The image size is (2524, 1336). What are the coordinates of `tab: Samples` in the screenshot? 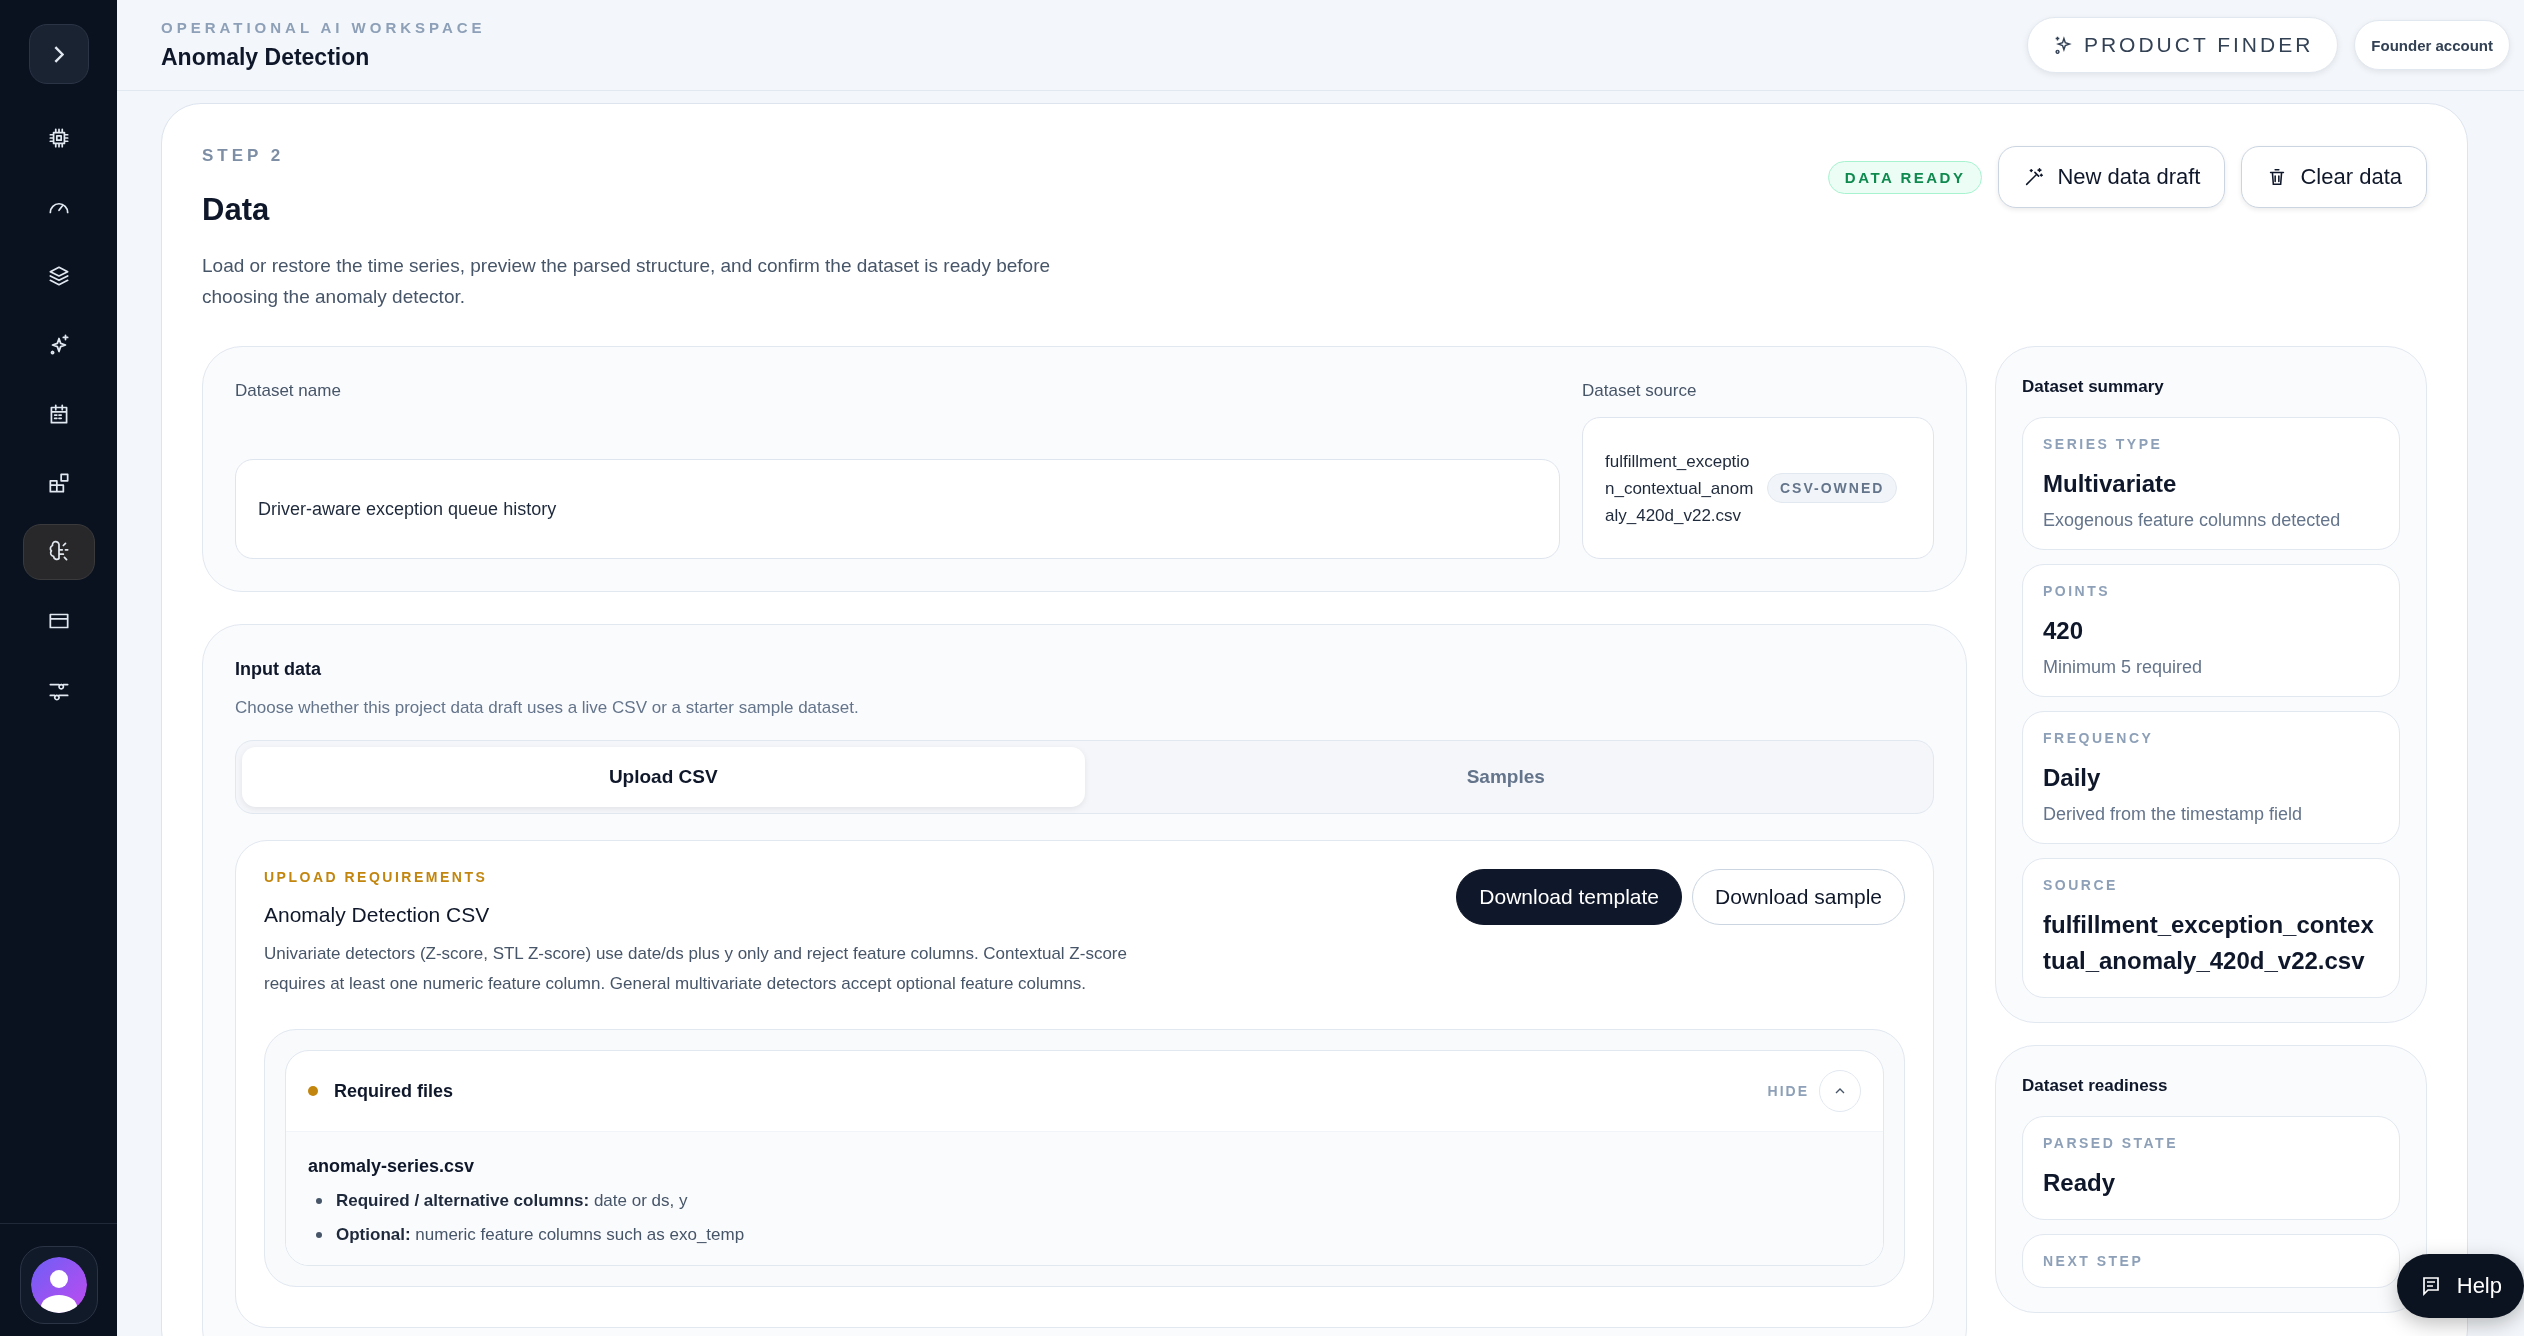 It's located at (1505, 777).